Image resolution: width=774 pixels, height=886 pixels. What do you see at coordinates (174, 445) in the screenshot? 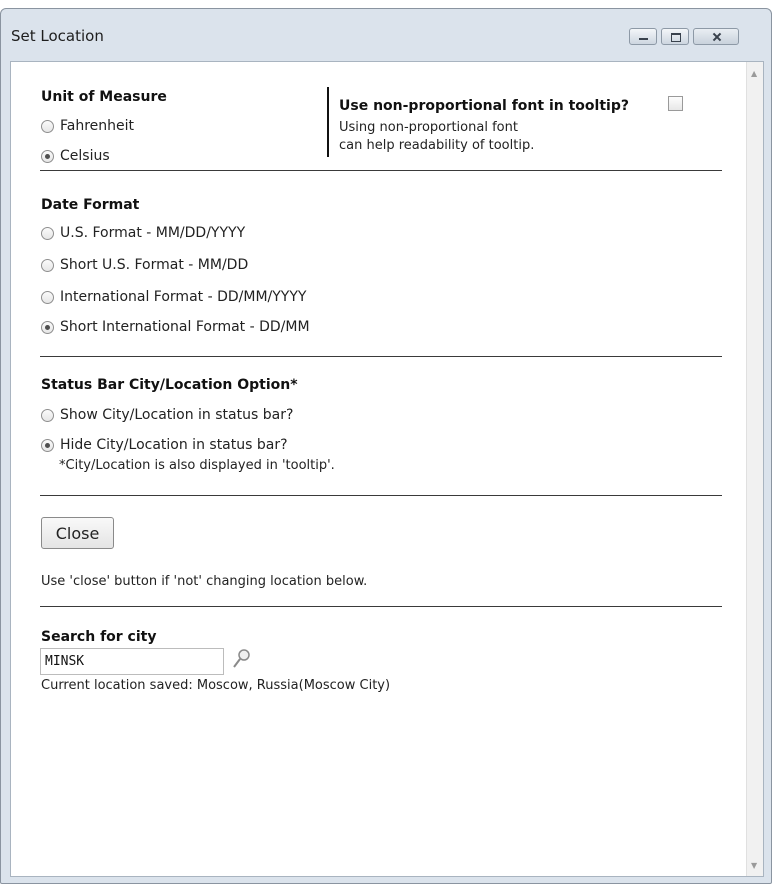
I see `hide-city-label: Hide City/Location in status bar?` at bounding box center [174, 445].